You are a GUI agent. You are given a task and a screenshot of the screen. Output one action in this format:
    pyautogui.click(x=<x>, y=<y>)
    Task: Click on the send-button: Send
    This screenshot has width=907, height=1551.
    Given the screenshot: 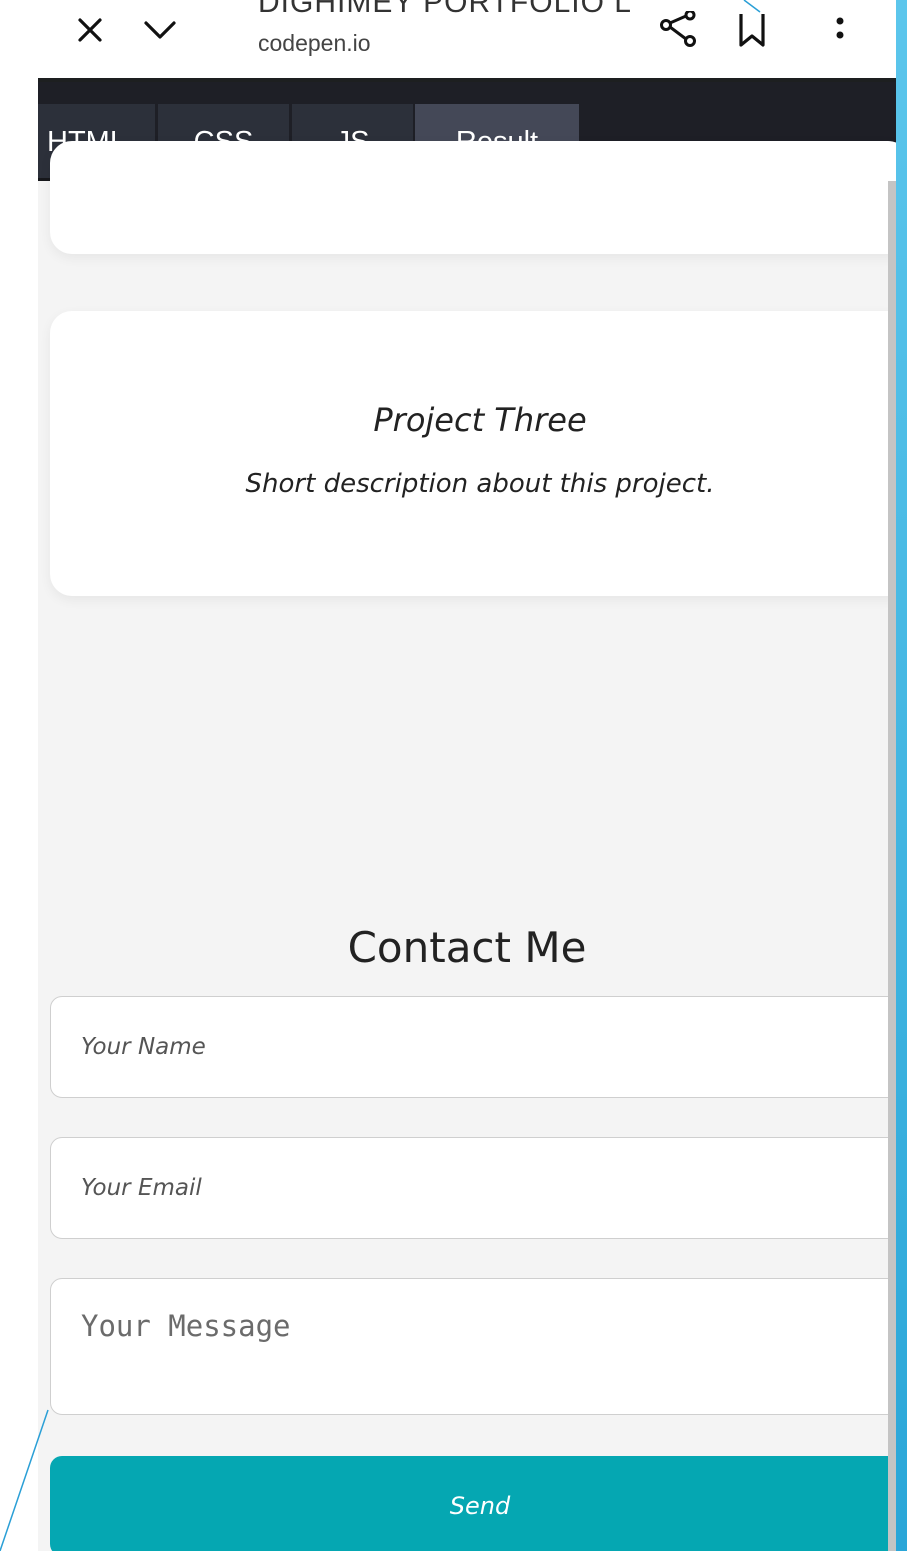 What is the action you would take?
    pyautogui.click(x=473, y=1503)
    